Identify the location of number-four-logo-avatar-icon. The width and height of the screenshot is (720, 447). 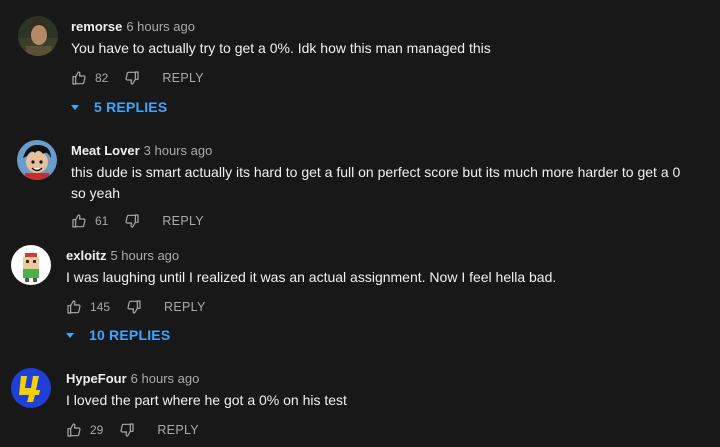
(31, 388).